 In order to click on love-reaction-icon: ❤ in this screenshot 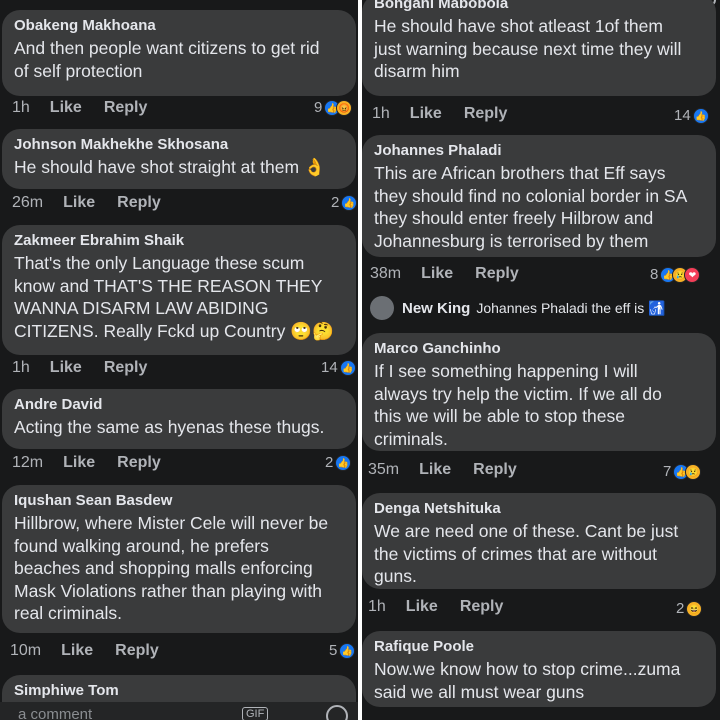, I will do `click(692, 275)`.